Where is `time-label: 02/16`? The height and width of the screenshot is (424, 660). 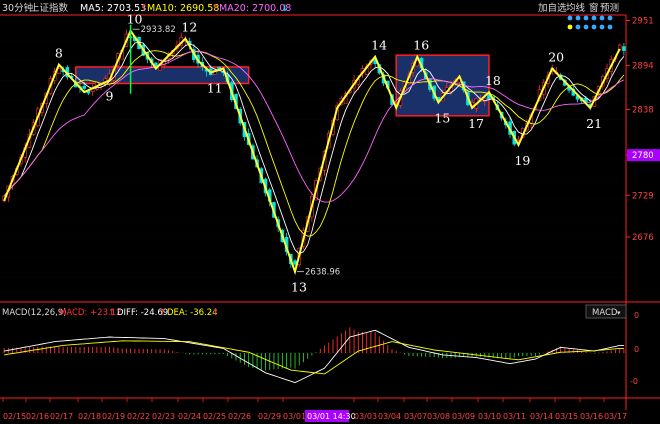 time-label: 02/16 is located at coordinates (37, 416).